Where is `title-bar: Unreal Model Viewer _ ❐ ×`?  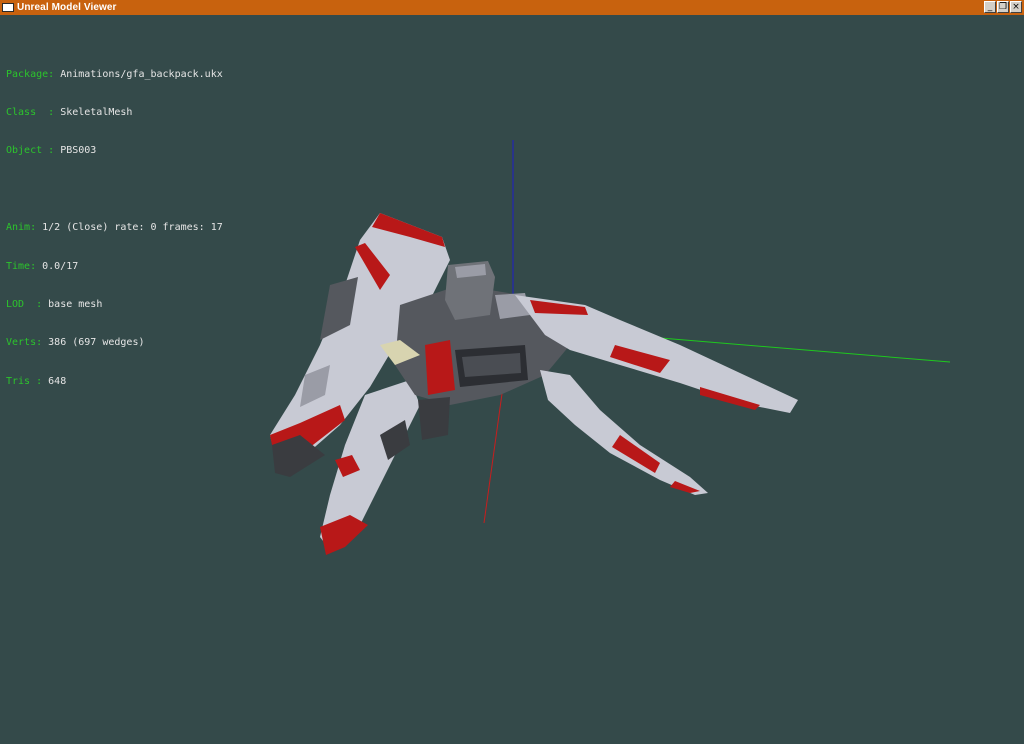 title-bar: Unreal Model Viewer _ ❐ × is located at coordinates (512, 7).